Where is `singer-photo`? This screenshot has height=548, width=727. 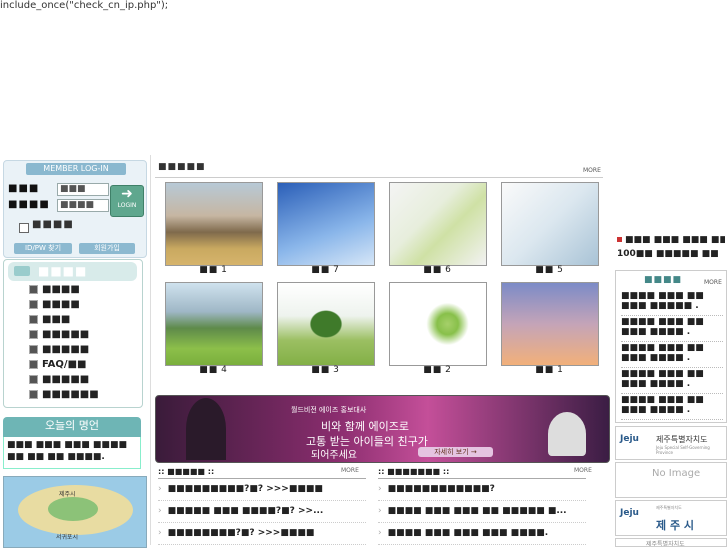
singer-photo is located at coordinates (206, 429).